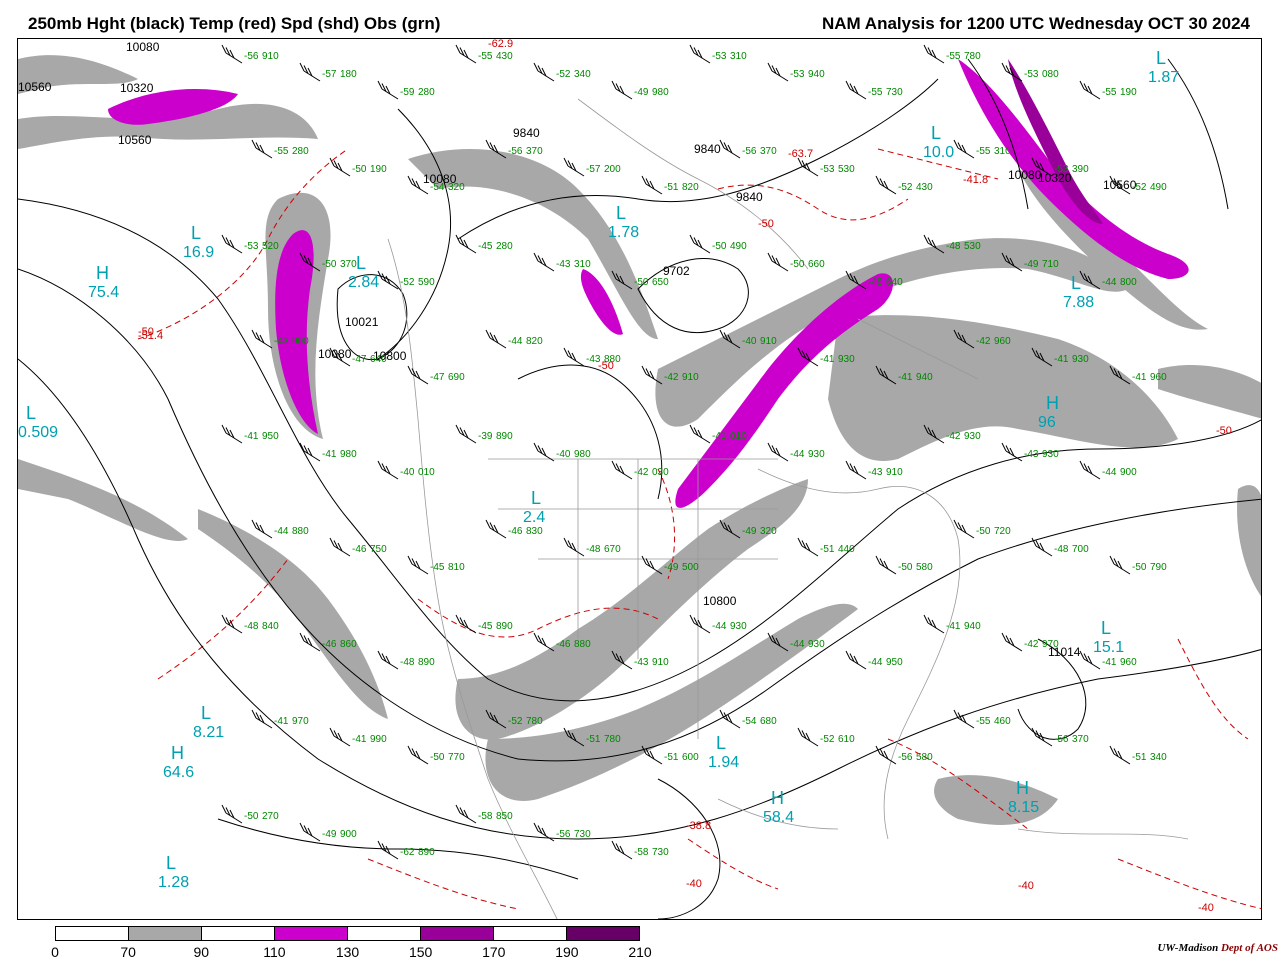  I want to click on observation-station: -48 700, so click(1060, 547).